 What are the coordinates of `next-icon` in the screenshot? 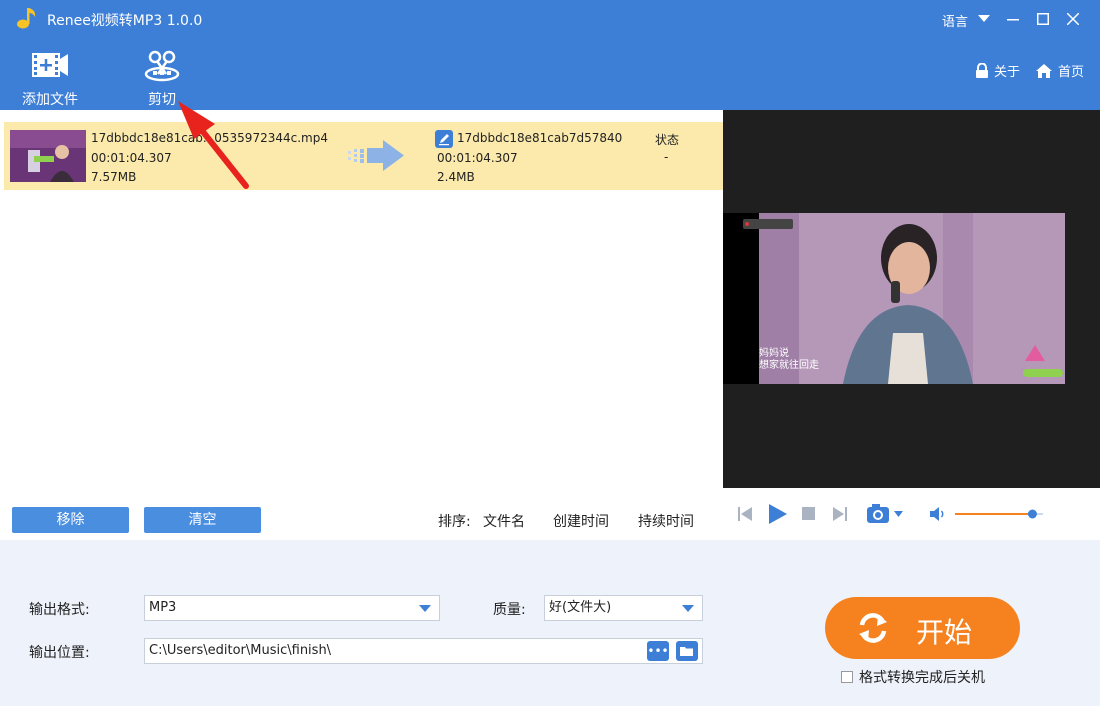 It's located at (840, 514).